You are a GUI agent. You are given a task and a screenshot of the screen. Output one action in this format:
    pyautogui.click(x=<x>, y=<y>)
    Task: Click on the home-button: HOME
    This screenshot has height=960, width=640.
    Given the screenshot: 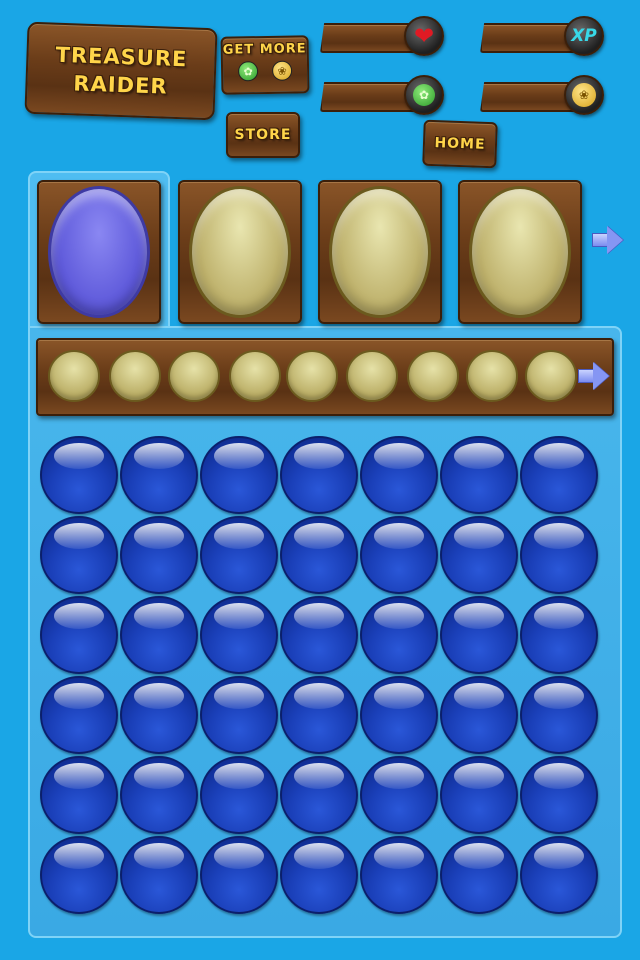 What is the action you would take?
    pyautogui.click(x=460, y=144)
    